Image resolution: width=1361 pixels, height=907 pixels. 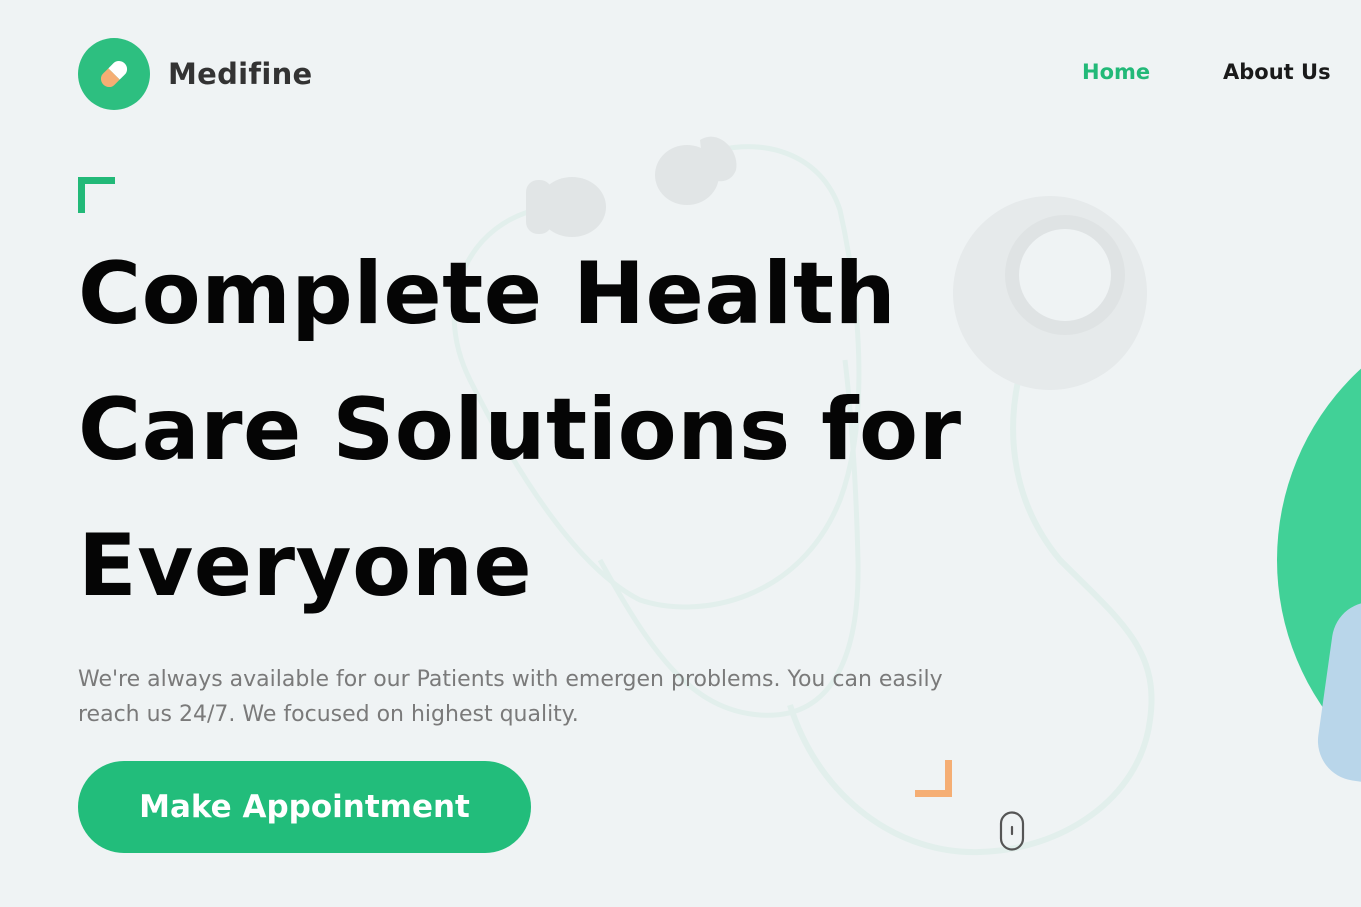 What do you see at coordinates (304, 807) in the screenshot?
I see `make-appointment-button: Make Appointment` at bounding box center [304, 807].